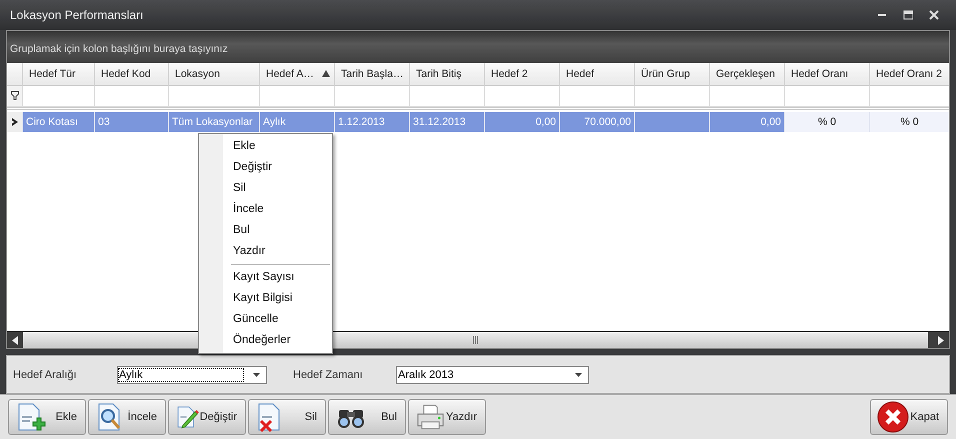 This screenshot has height=439, width=956. What do you see at coordinates (447, 74) in the screenshot?
I see `column-header: Tarih Bitiş` at bounding box center [447, 74].